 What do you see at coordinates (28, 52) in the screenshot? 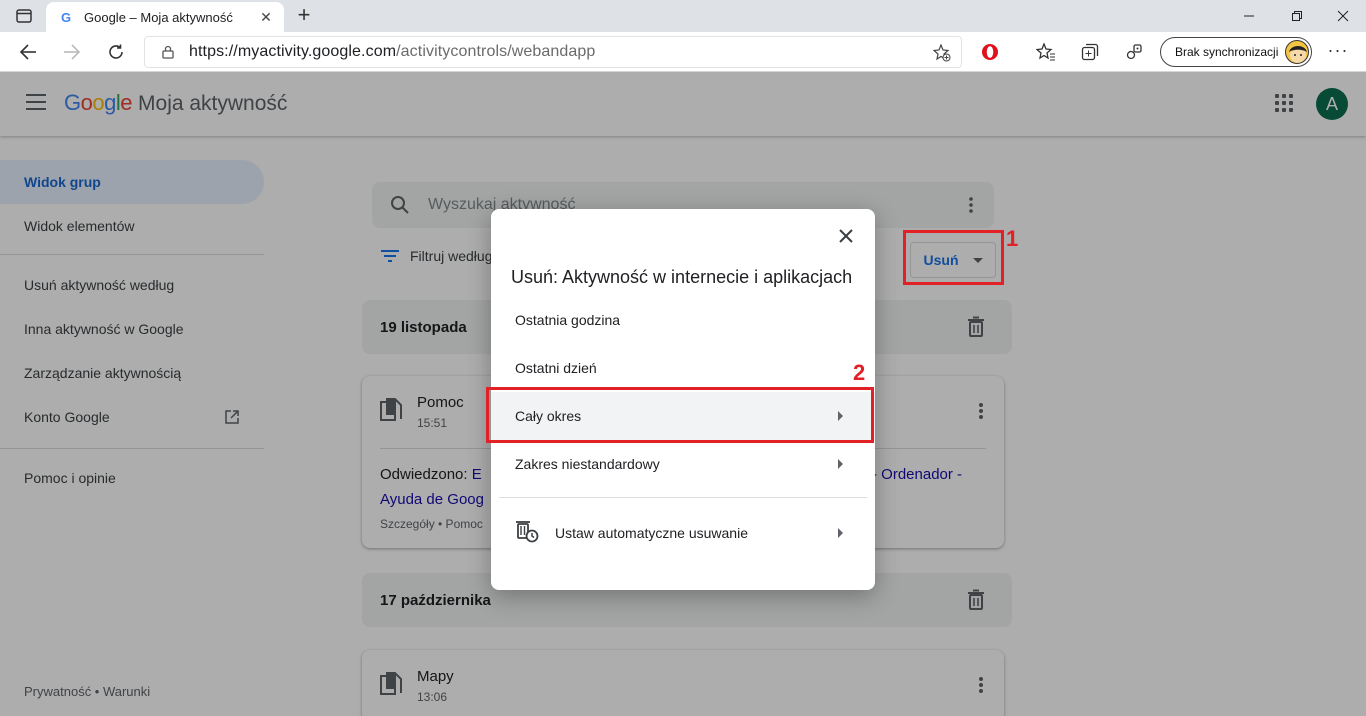
I see `back-icon` at bounding box center [28, 52].